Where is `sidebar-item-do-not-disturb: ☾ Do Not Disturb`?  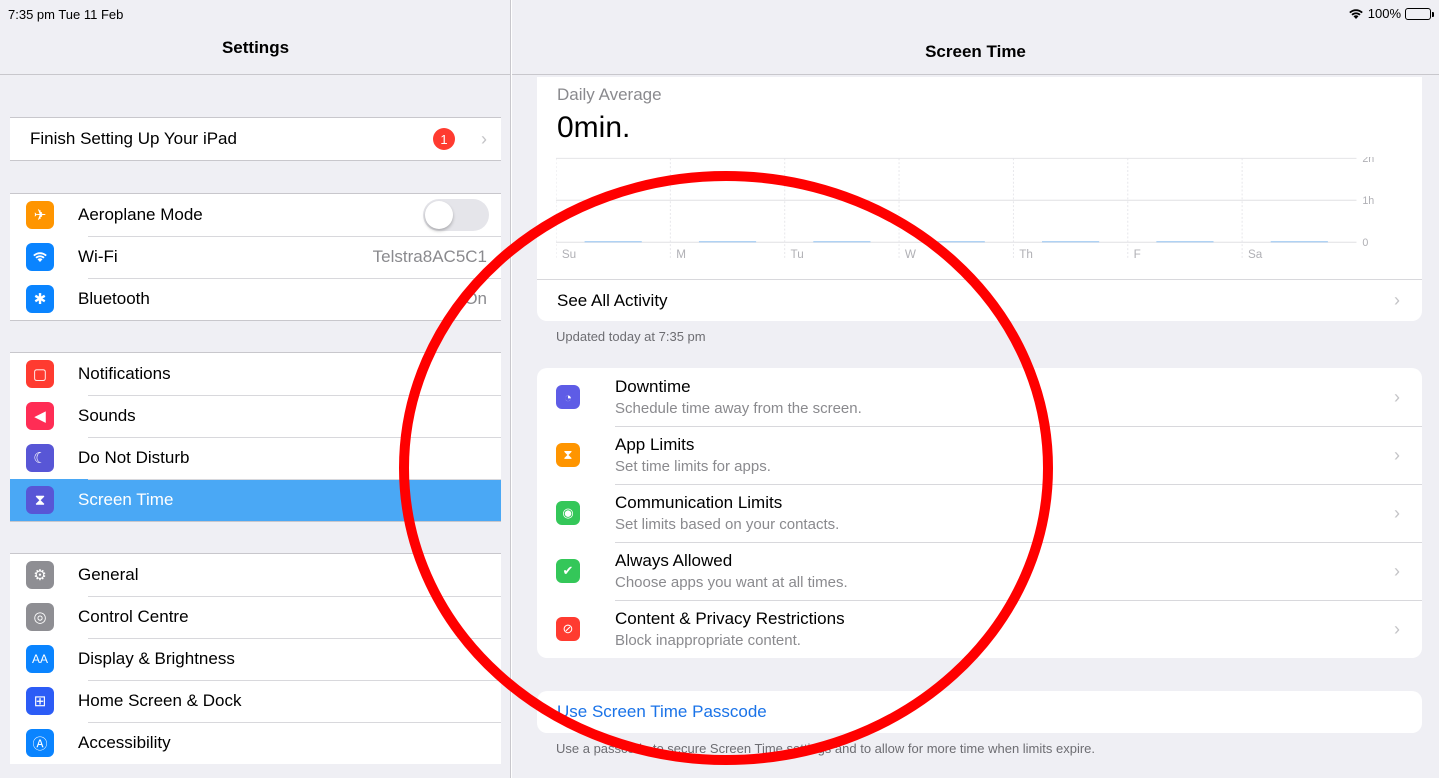 sidebar-item-do-not-disturb: ☾ Do Not Disturb is located at coordinates (255, 458).